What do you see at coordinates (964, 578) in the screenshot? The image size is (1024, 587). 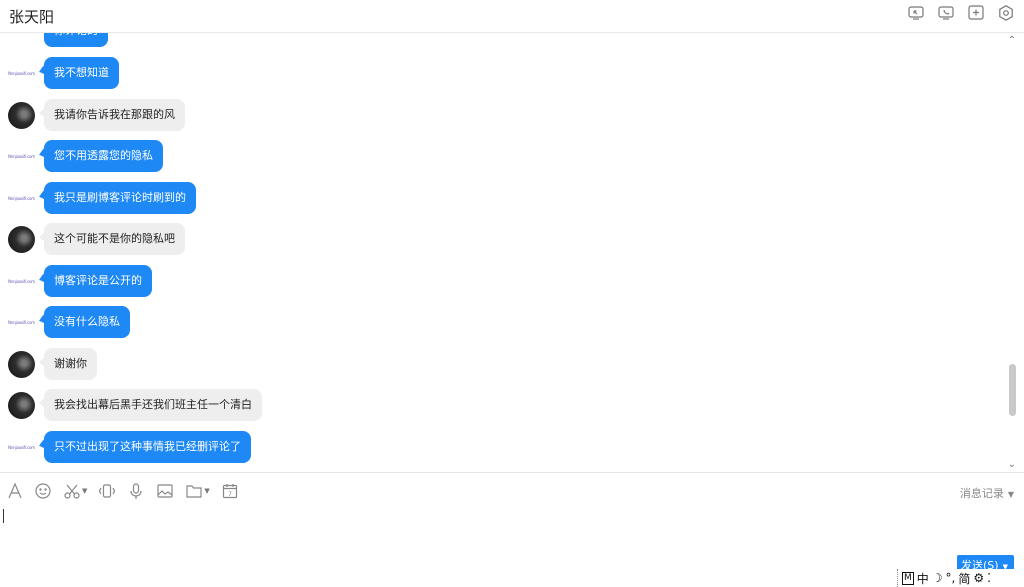 I see `ime-script: 简` at bounding box center [964, 578].